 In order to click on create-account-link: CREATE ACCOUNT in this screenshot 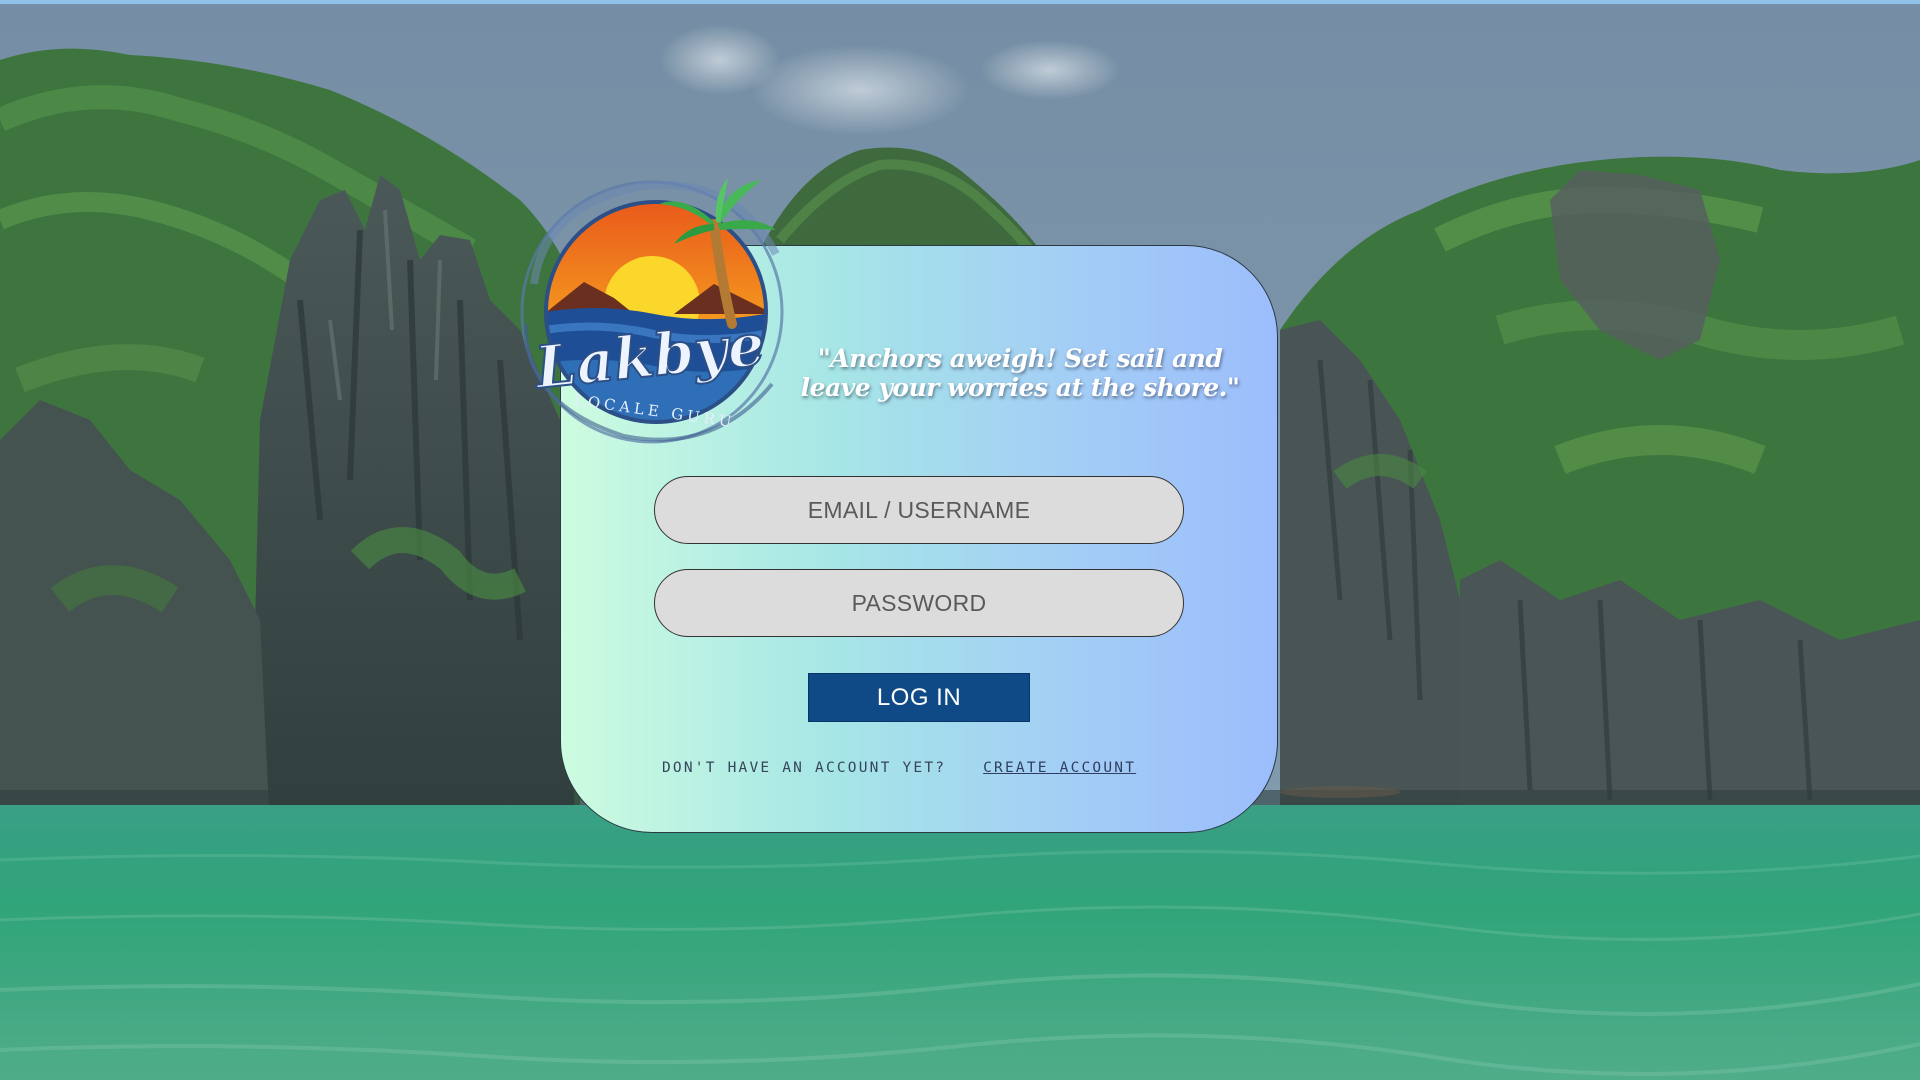, I will do `click(1059, 768)`.